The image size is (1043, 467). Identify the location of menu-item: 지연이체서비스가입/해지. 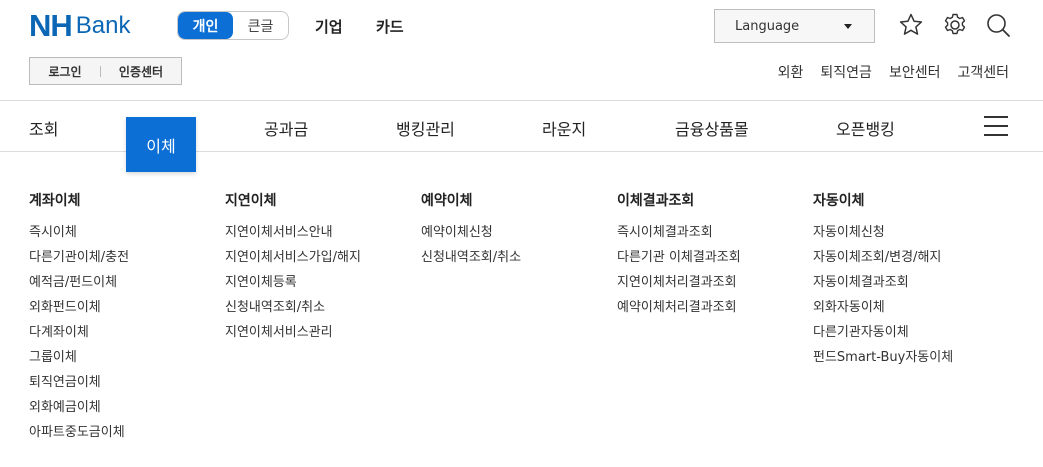
(293, 257).